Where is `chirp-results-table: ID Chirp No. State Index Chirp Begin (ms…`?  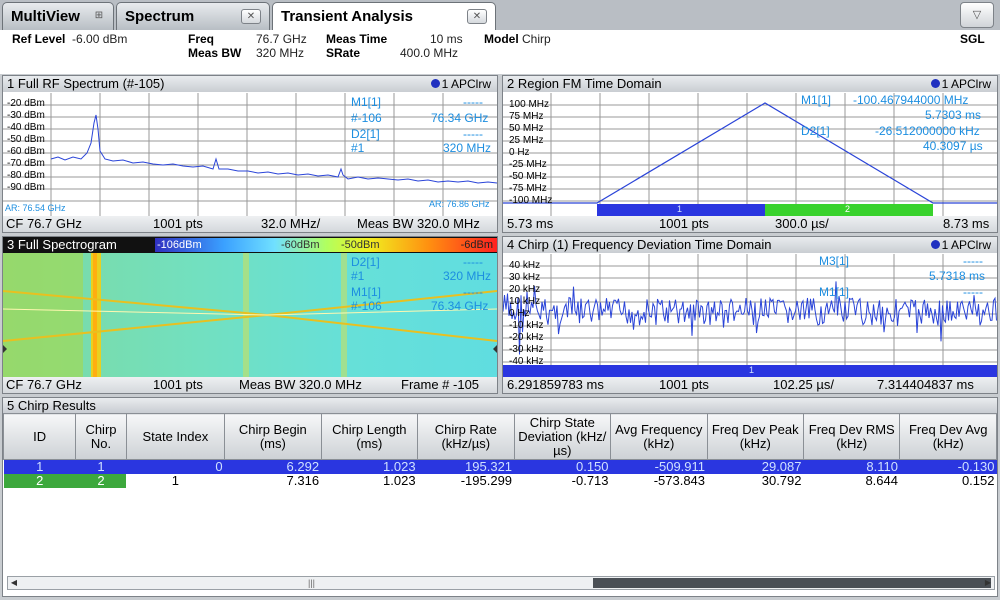
chirp-results-table: ID Chirp No. State Index Chirp Begin (ms… is located at coordinates (499, 450).